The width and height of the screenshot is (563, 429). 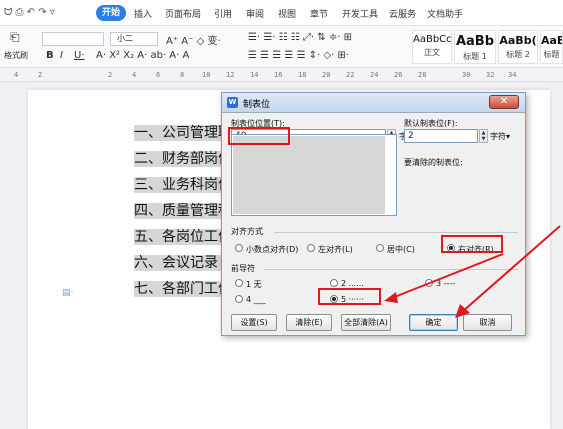 I want to click on pointer-arrows, so click(x=472, y=271).